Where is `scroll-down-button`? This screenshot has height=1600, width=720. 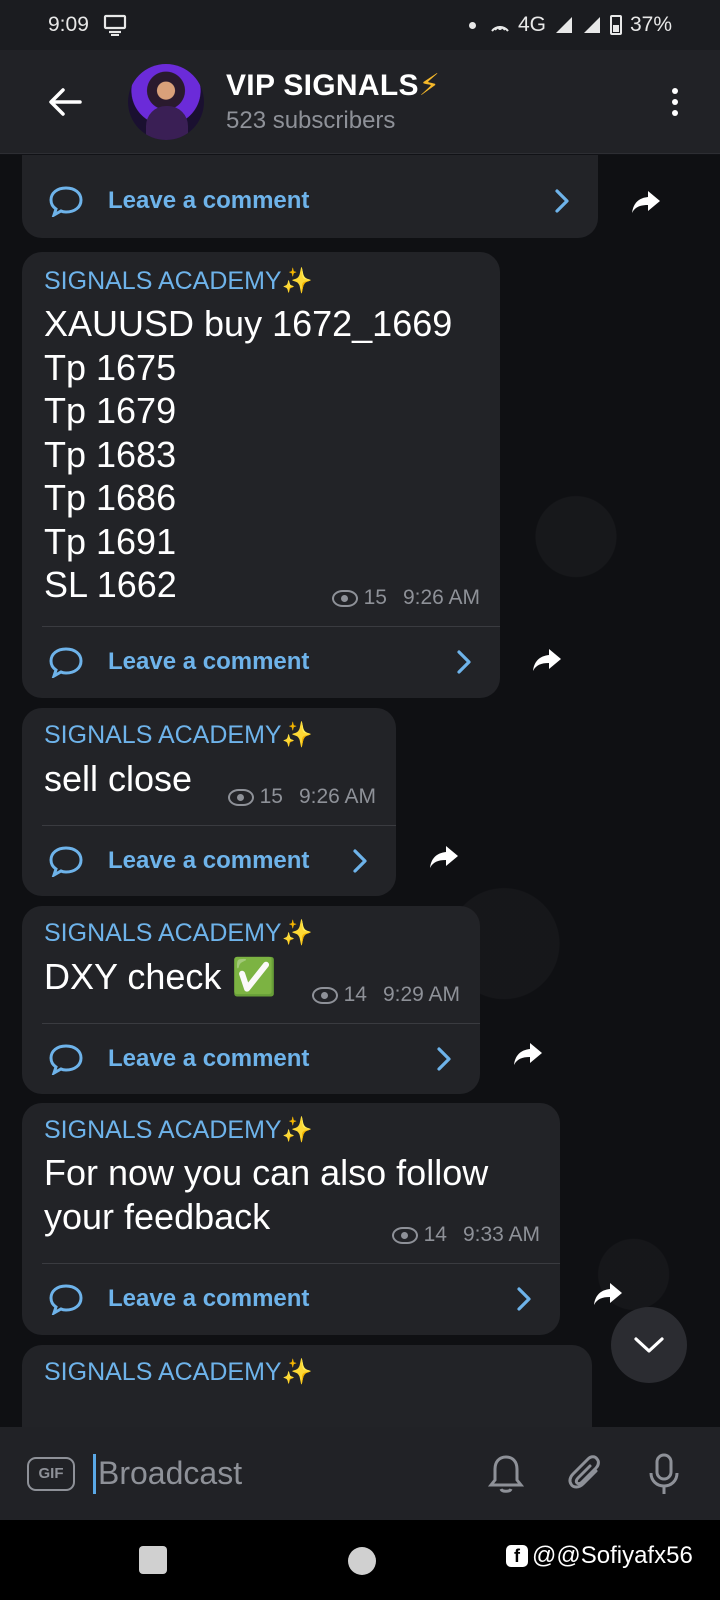 scroll-down-button is located at coordinates (649, 1345).